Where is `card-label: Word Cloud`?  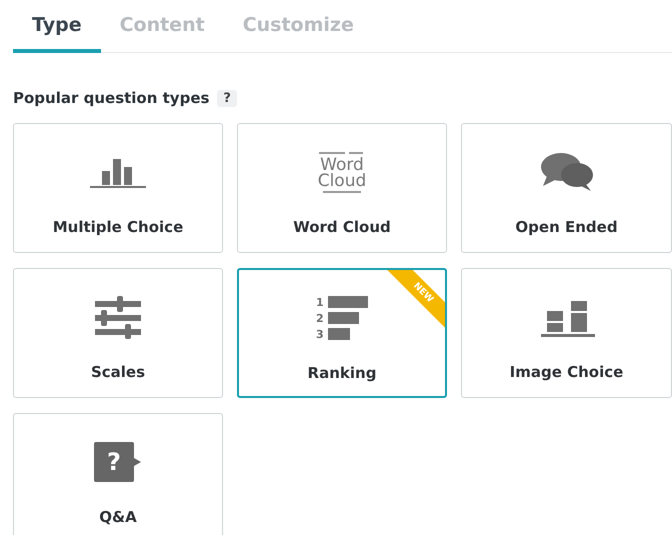
card-label: Word Cloud is located at coordinates (342, 227).